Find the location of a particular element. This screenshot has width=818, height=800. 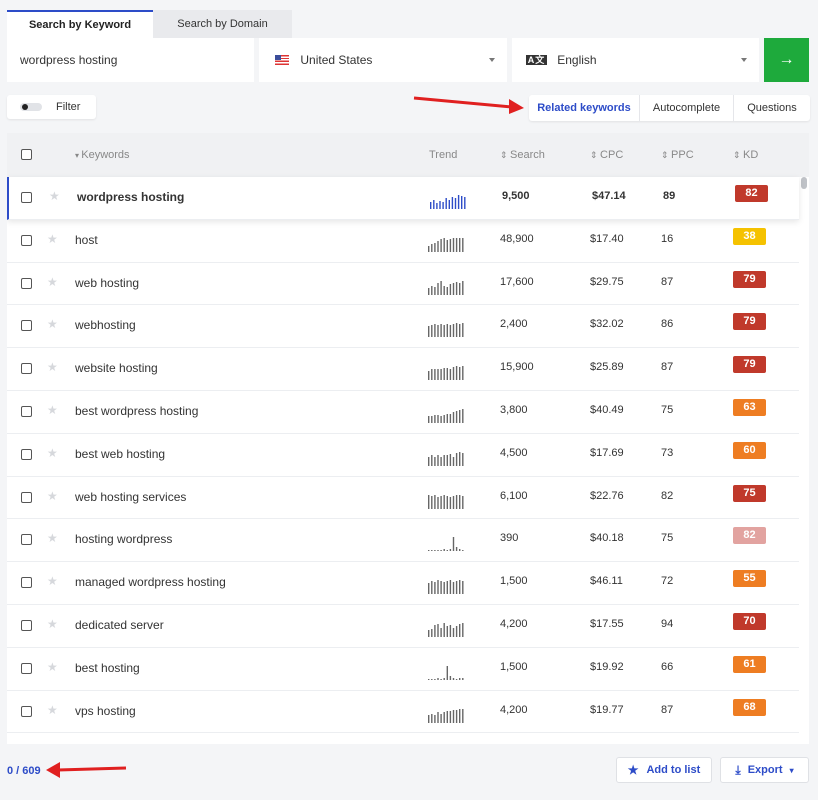

cpc-value: $40.18 is located at coordinates (607, 538).